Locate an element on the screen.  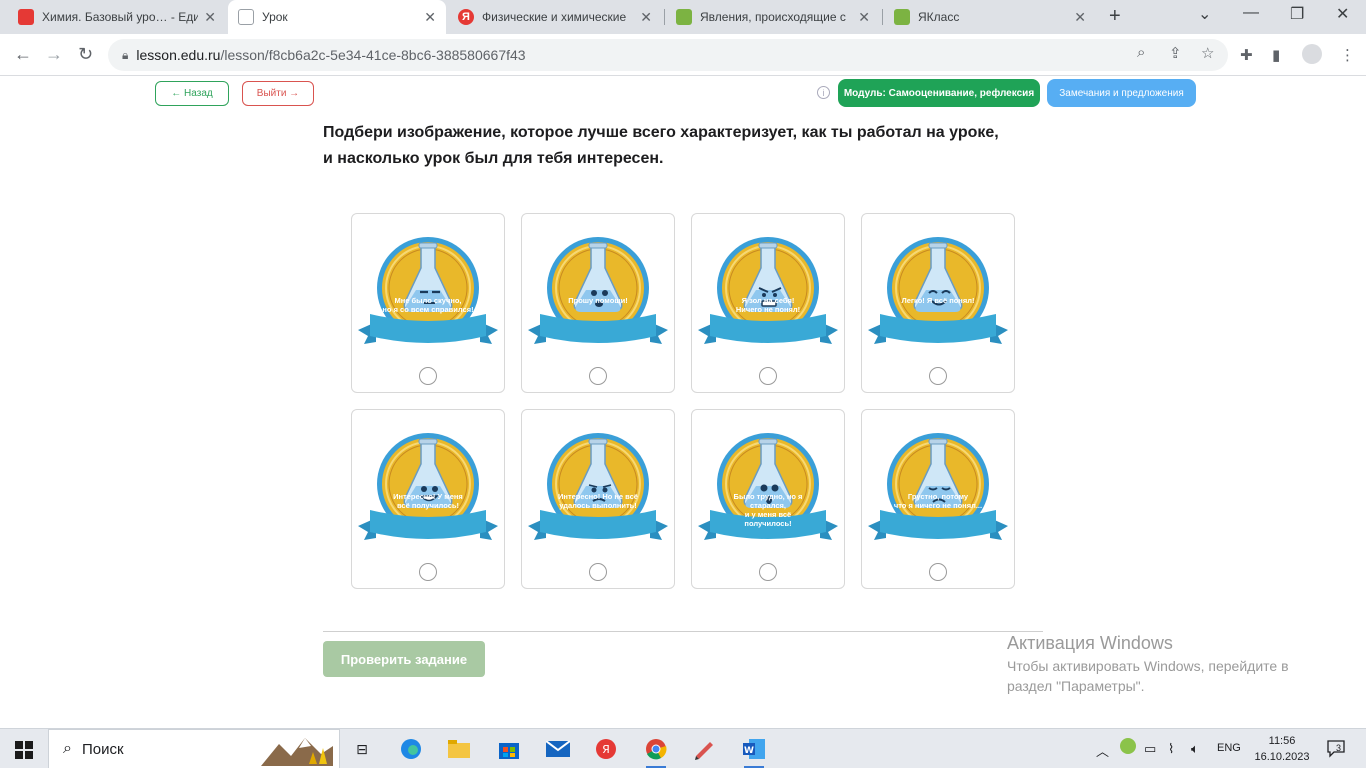
share-icon: ⇪ is located at coordinates (1175, 53).